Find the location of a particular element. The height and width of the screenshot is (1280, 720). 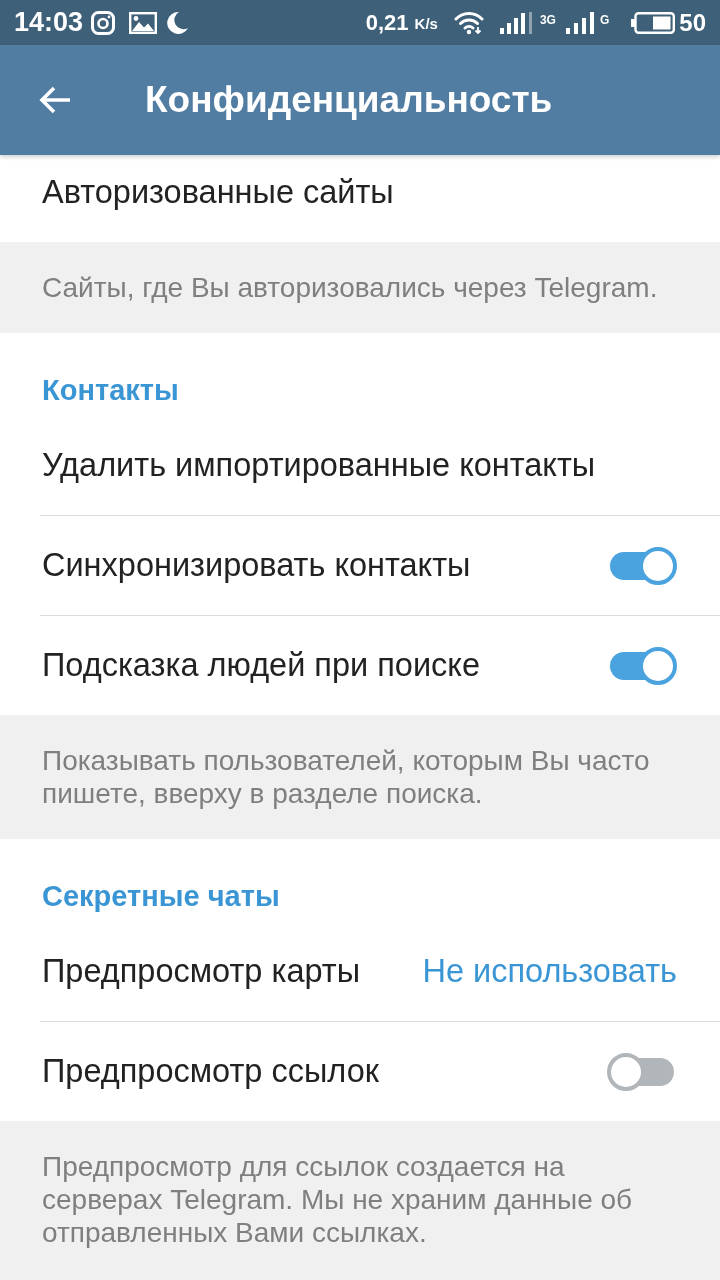

section-header: Секретные чаты is located at coordinates (161, 896).